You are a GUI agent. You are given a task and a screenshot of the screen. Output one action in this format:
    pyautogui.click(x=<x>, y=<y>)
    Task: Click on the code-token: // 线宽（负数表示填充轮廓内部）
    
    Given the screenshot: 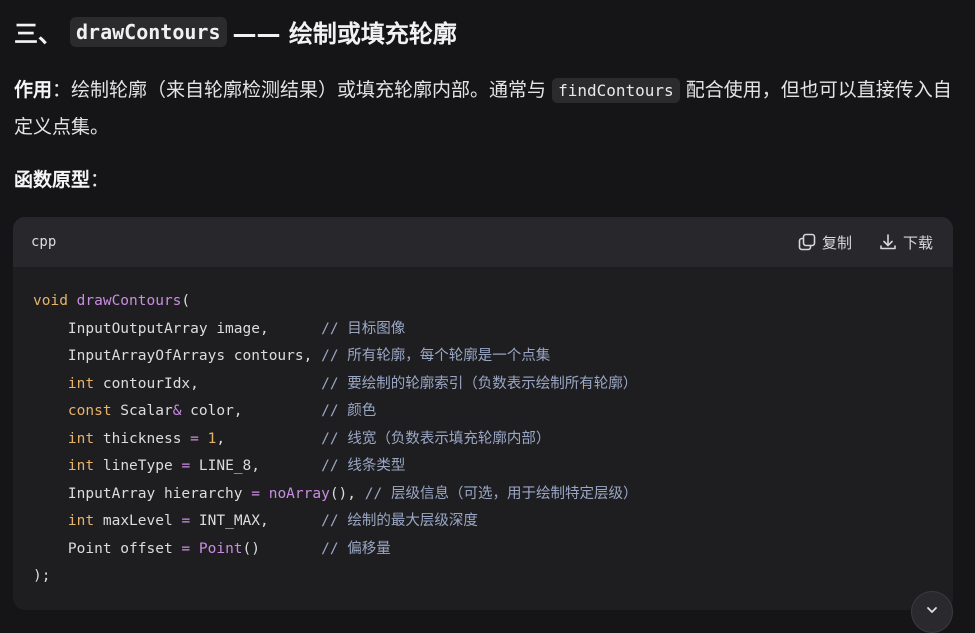 What is the action you would take?
    pyautogui.click(x=436, y=438)
    